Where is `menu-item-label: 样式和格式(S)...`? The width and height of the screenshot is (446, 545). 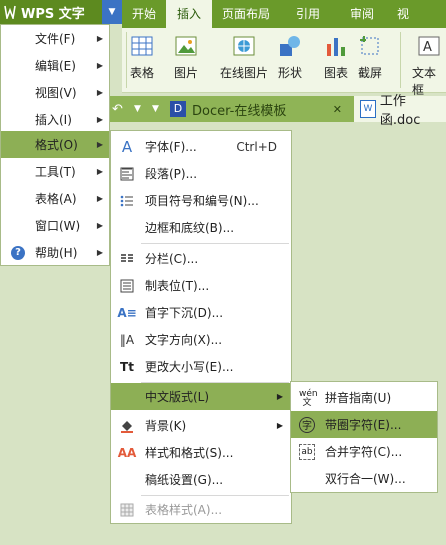
menu-item-label: 样式和格式(S)... is located at coordinates (189, 453).